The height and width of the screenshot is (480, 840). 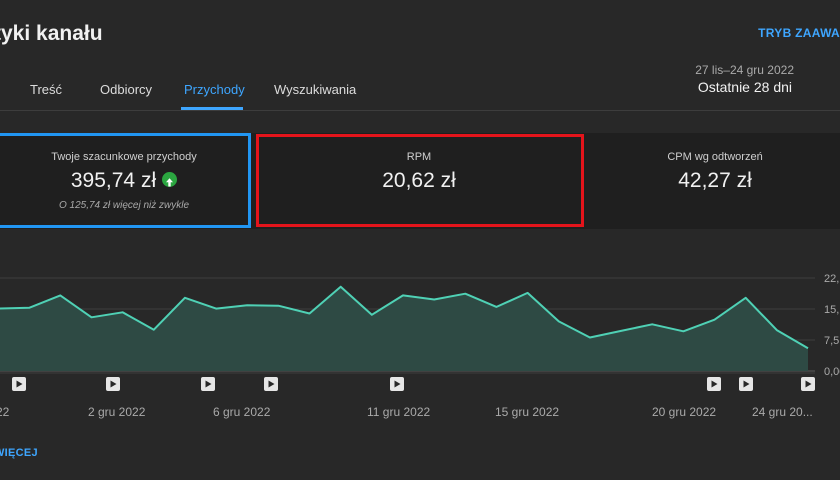 I want to click on x-tick-label: 20 gru 2022, so click(x=684, y=412).